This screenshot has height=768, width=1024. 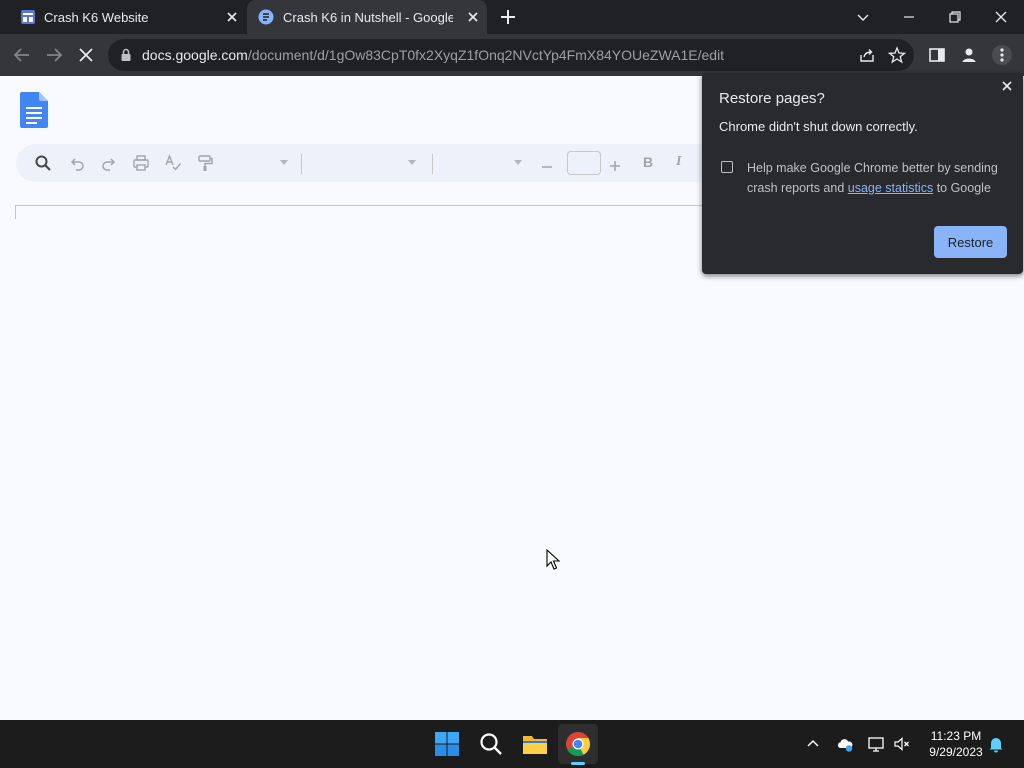 What do you see at coordinates (1001, 17) in the screenshot?
I see `close-window-icon` at bounding box center [1001, 17].